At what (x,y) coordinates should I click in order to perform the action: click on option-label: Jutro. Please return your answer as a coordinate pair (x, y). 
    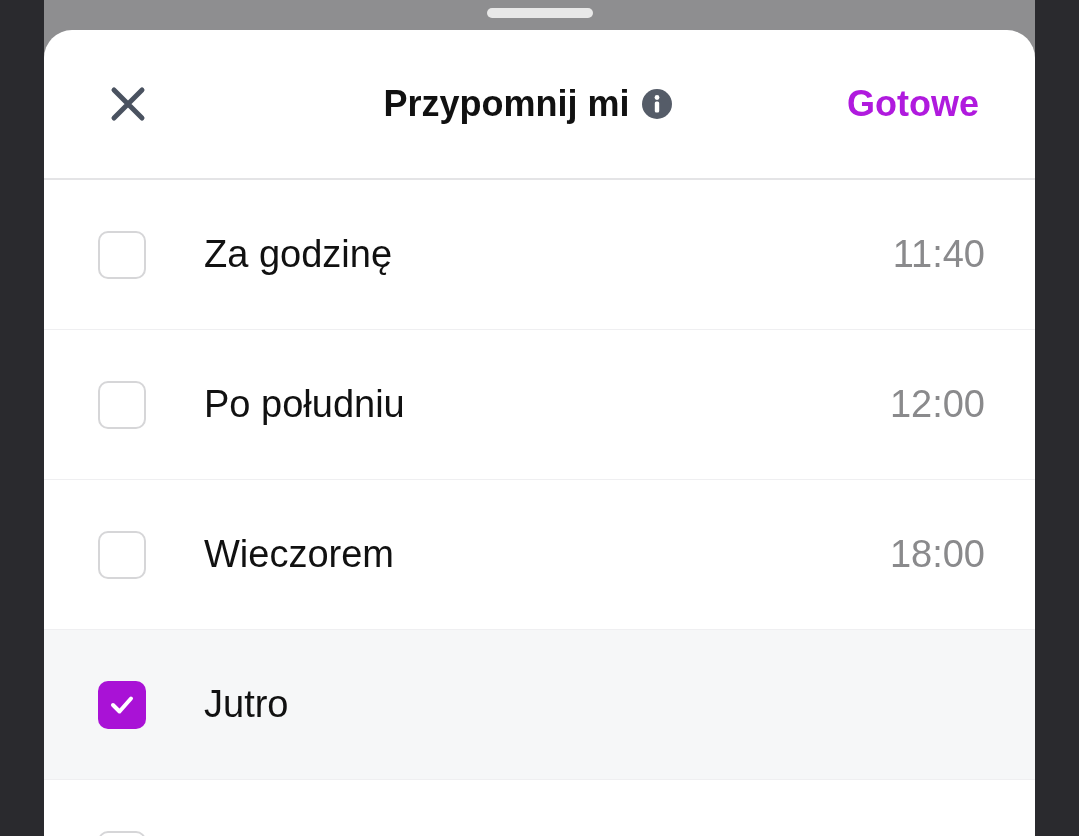
    Looking at the image, I should click on (246, 704).